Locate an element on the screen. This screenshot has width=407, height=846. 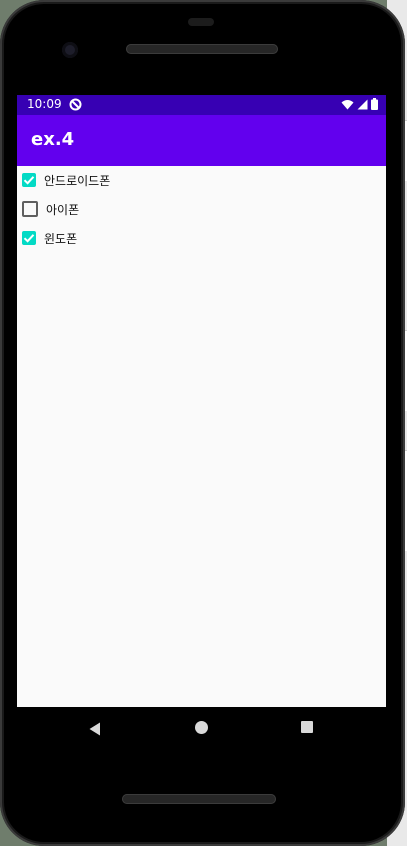
proximity-sensor is located at coordinates (201, 22).